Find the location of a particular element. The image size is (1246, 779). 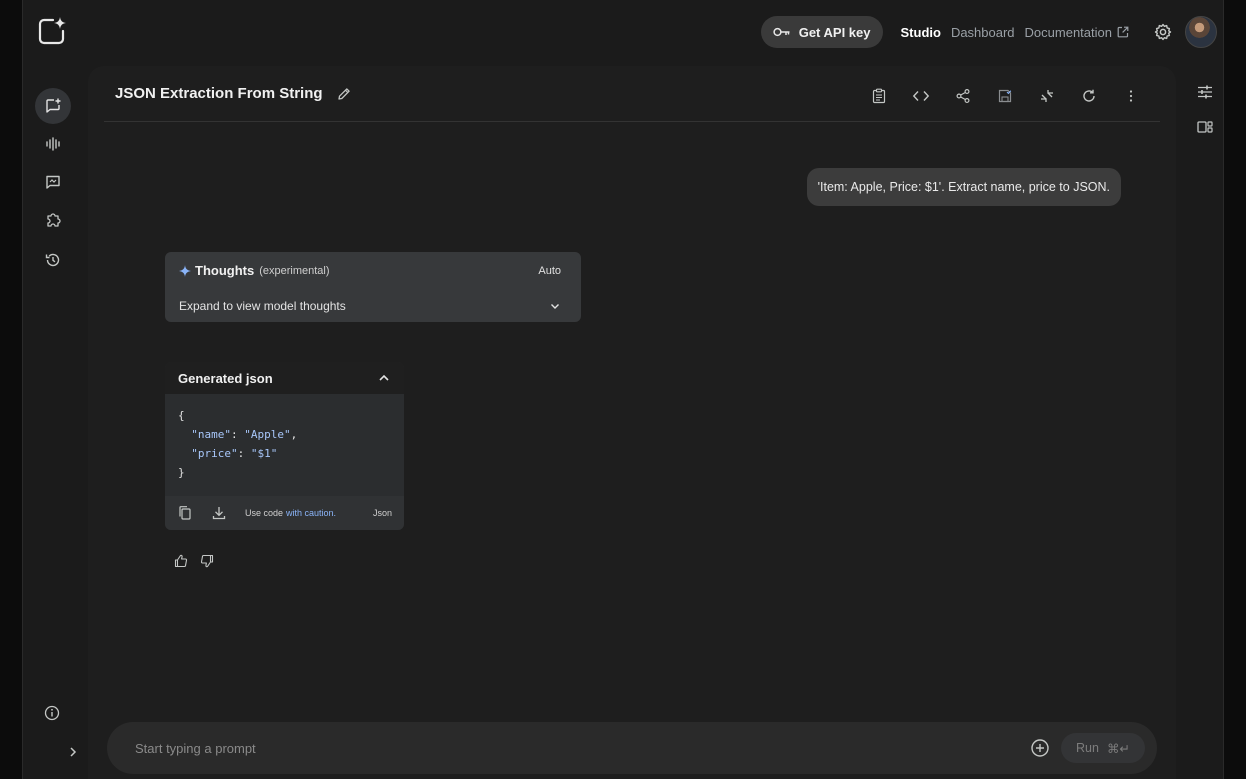

audio-wave-icon is located at coordinates (53, 144).